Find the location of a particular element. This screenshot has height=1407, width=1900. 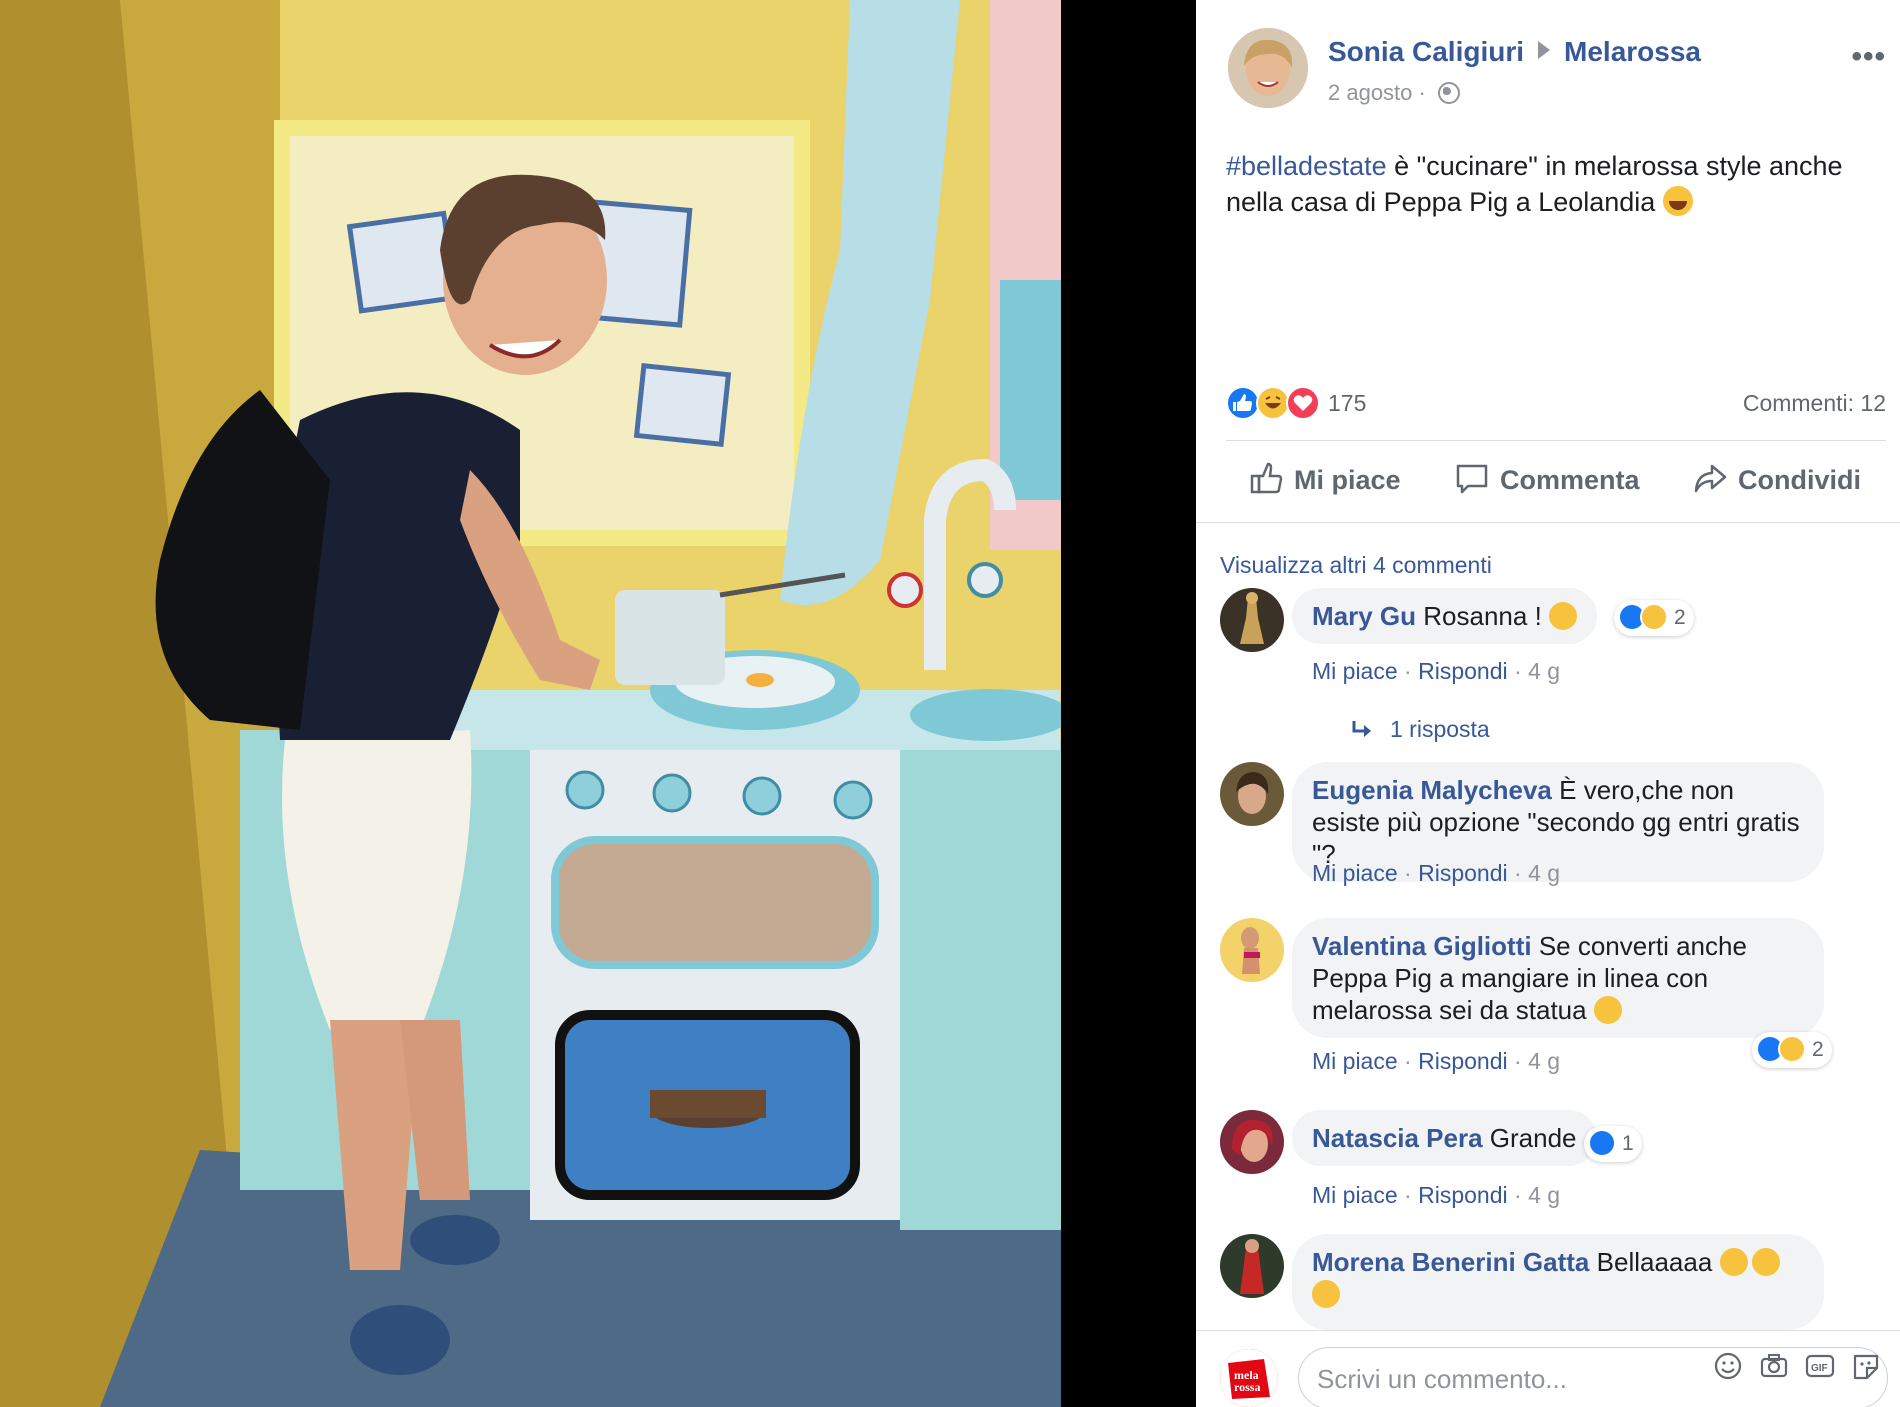

comment-bubble: Morena Benerini Gatta Bellaaaaa is located at coordinates (1558, 1282).